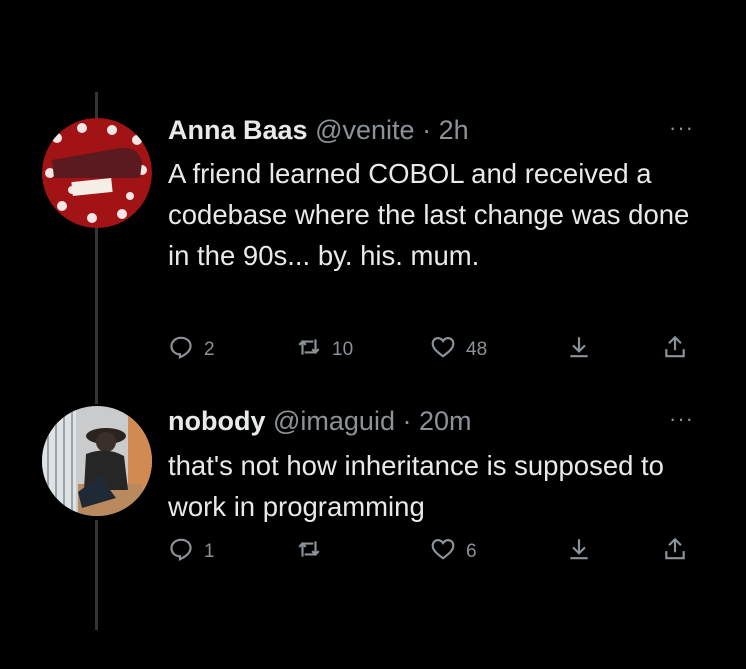 Image resolution: width=746 pixels, height=669 pixels. What do you see at coordinates (445, 421) in the screenshot?
I see `timestamp: 20m` at bounding box center [445, 421].